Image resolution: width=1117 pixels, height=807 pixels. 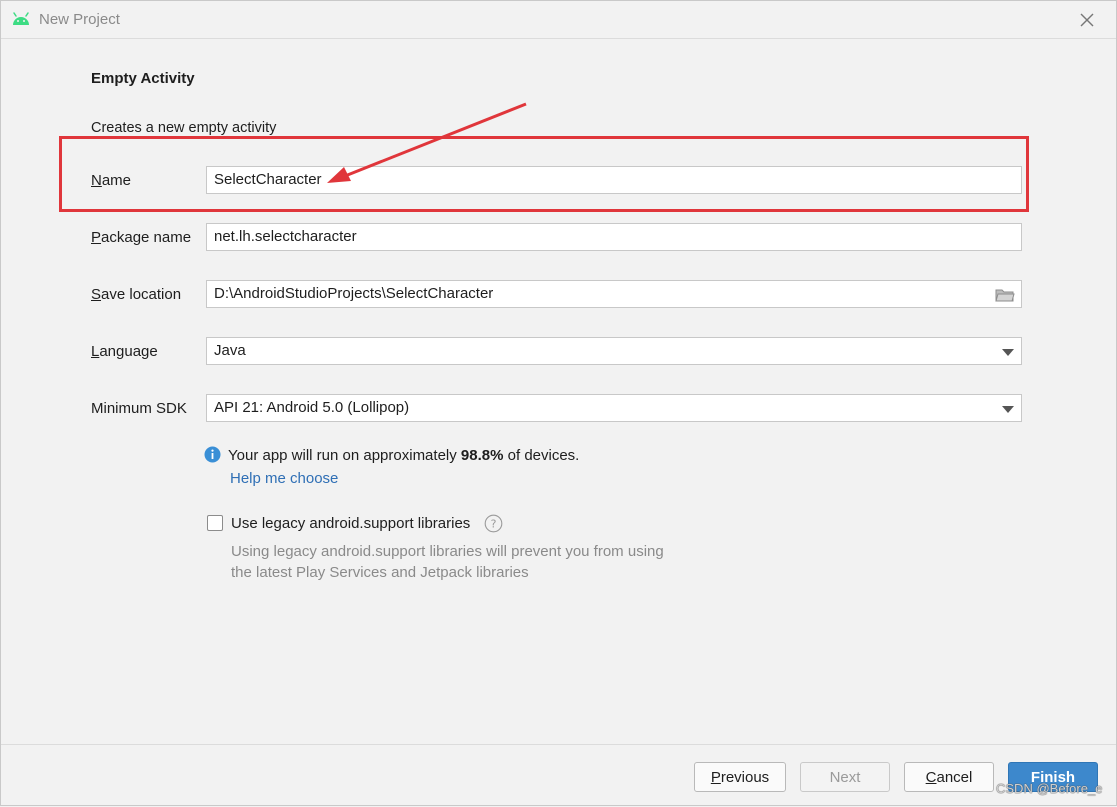 What do you see at coordinates (350, 523) in the screenshot?
I see `legacy-support-label: Use legacy android.support libraries` at bounding box center [350, 523].